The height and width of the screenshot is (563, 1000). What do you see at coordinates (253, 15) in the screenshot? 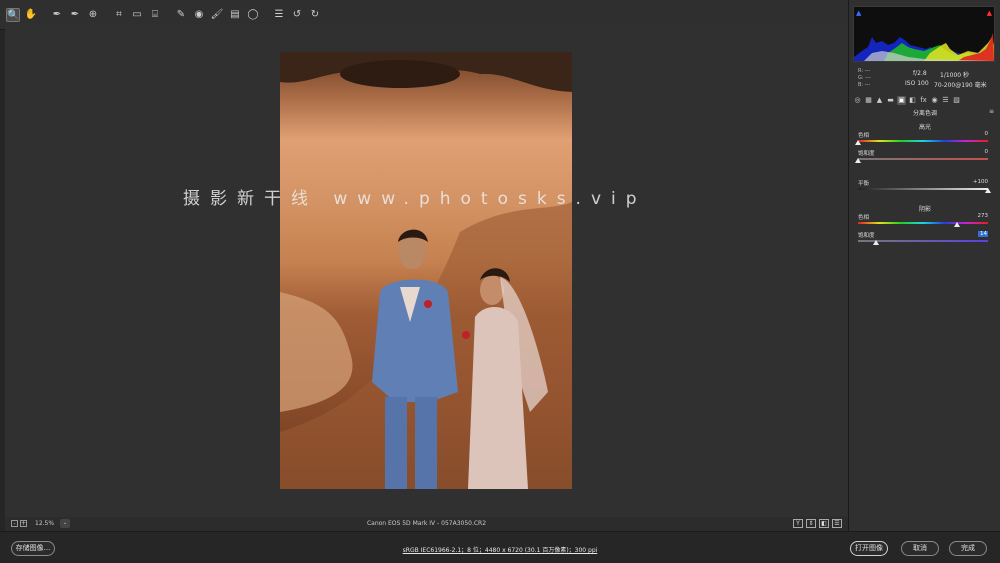
I see `radial-filter-tool-icon: ◯` at bounding box center [253, 15].